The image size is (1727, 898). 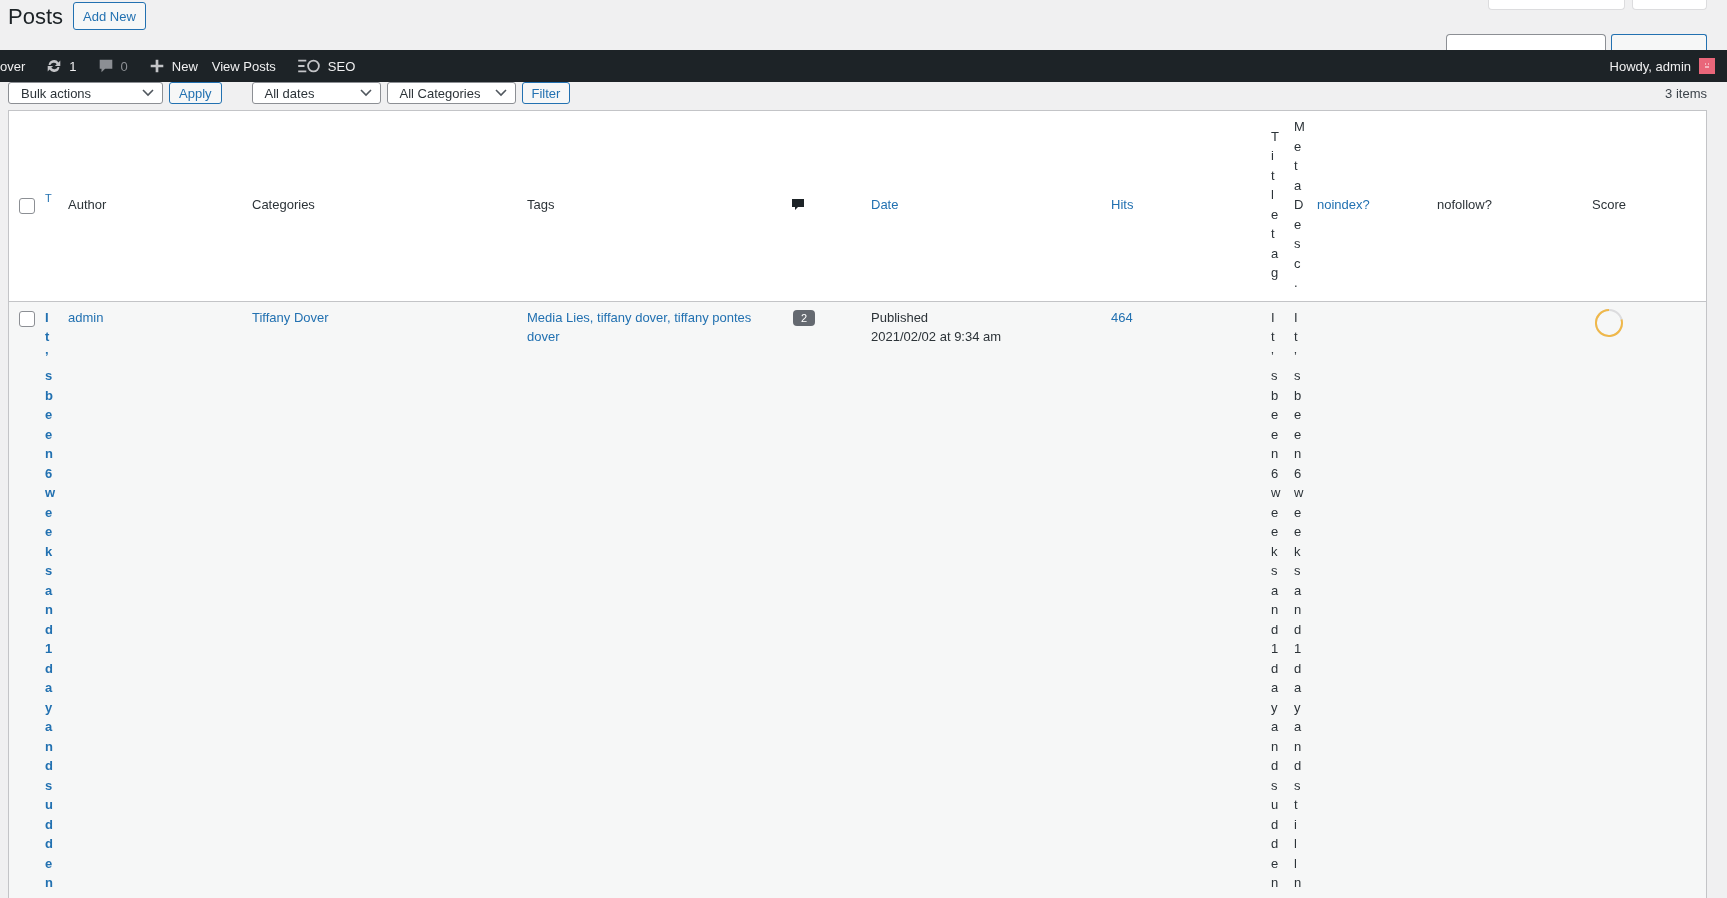 I want to click on updates-count: 1, so click(x=73, y=66).